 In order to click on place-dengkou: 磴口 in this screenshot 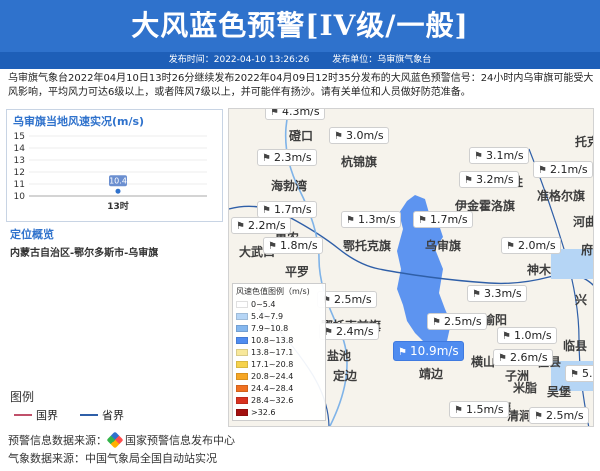, I will do `click(301, 136)`.